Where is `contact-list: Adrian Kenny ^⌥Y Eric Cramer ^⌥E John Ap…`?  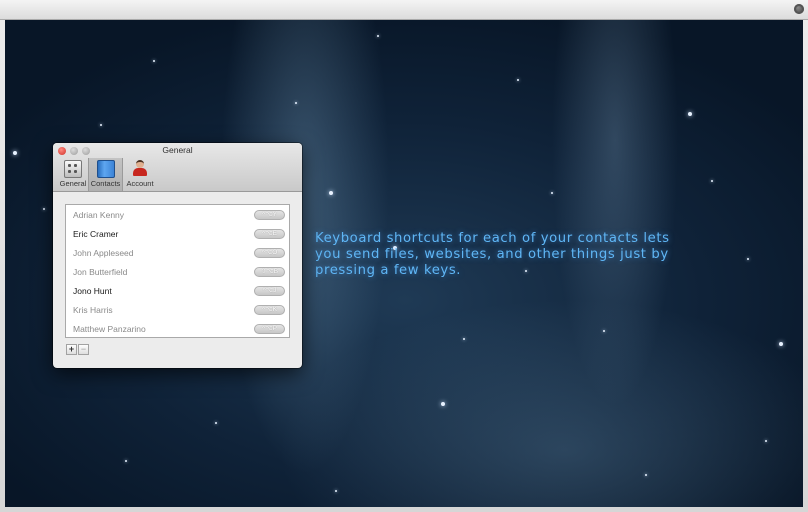 contact-list: Adrian Kenny ^⌥Y Eric Cramer ^⌥E John Ap… is located at coordinates (177, 271).